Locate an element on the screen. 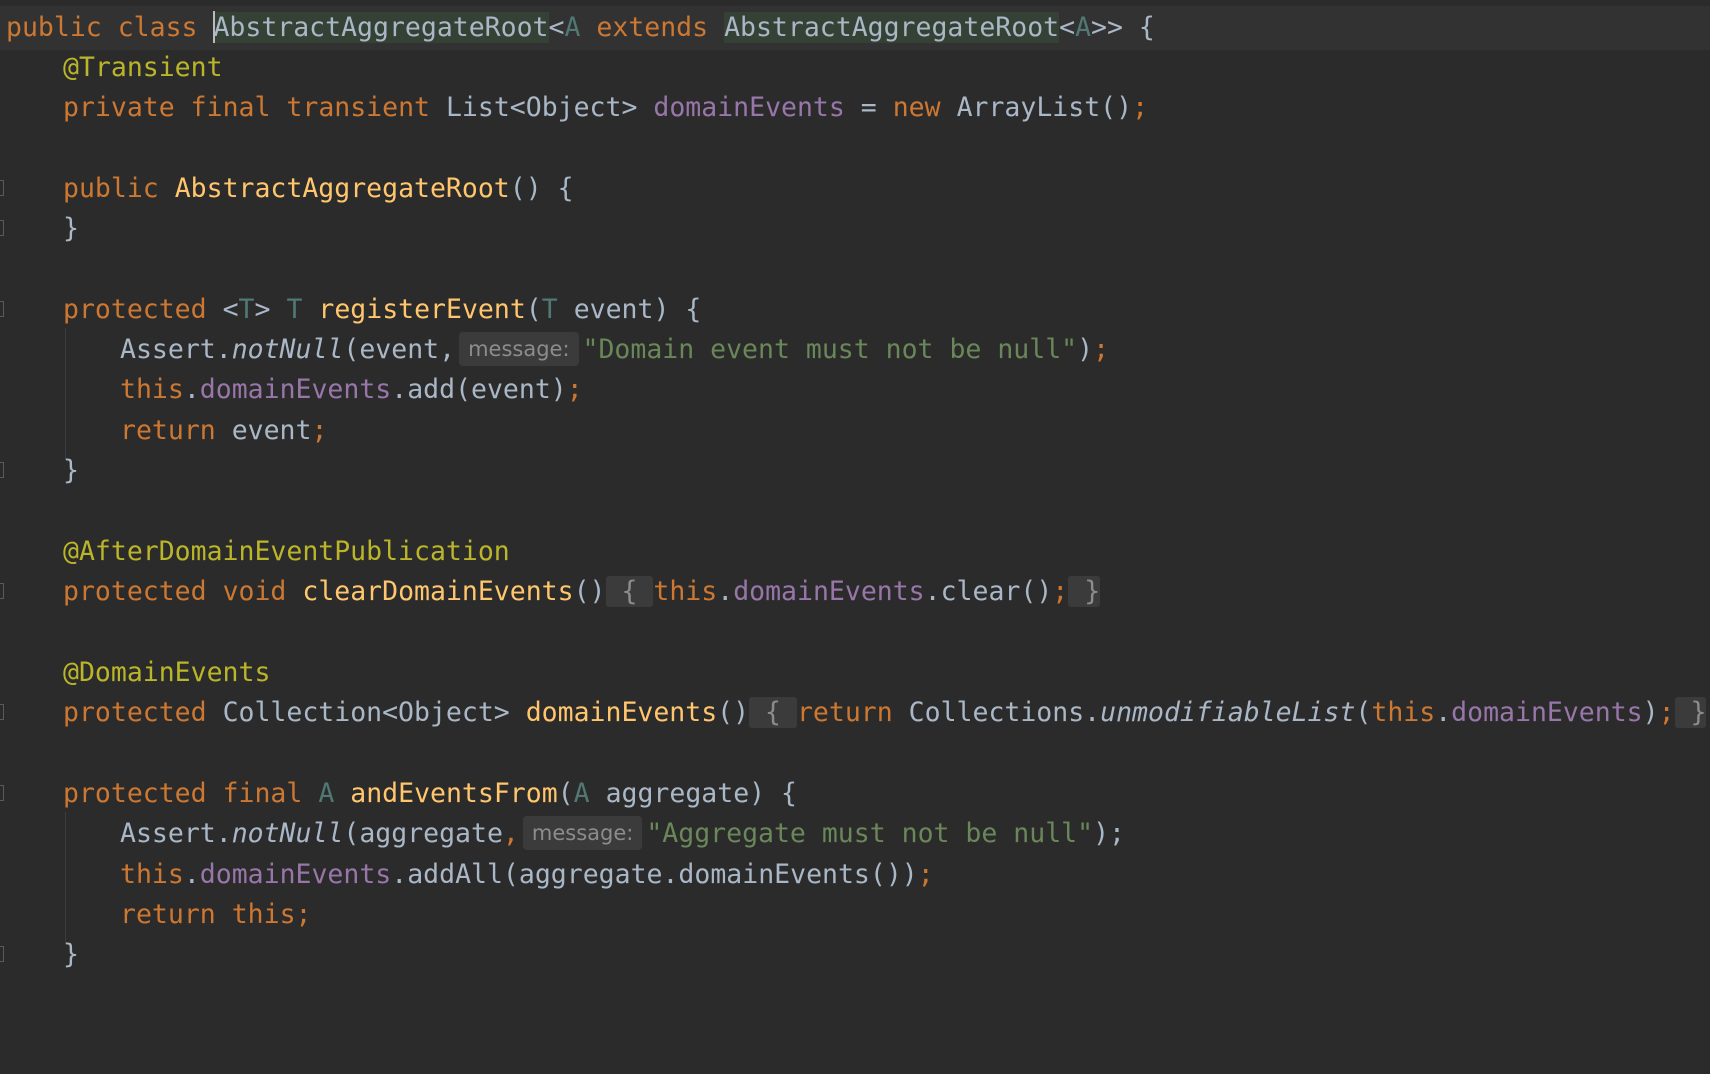 The image size is (1710, 1074). operator: = is located at coordinates (868, 107).